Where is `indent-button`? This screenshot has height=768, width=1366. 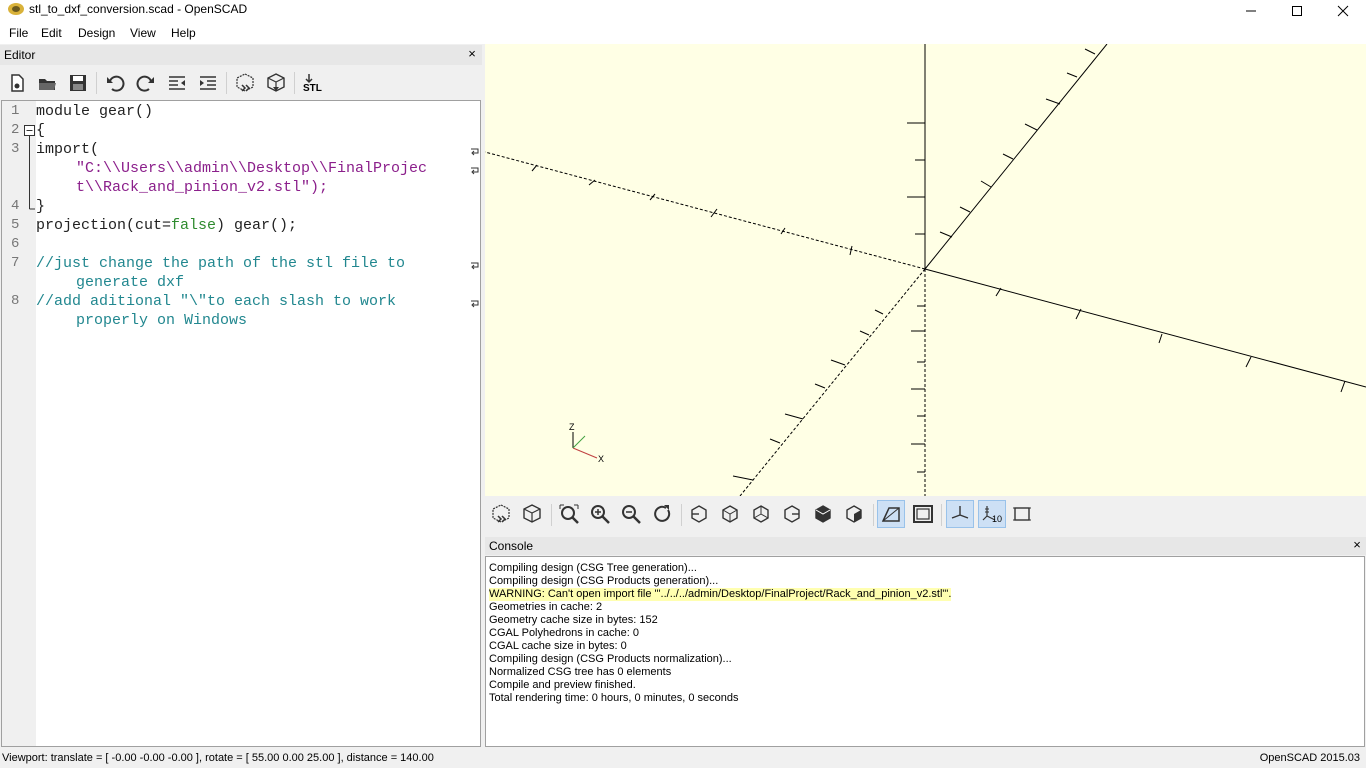
indent-button is located at coordinates (208, 83).